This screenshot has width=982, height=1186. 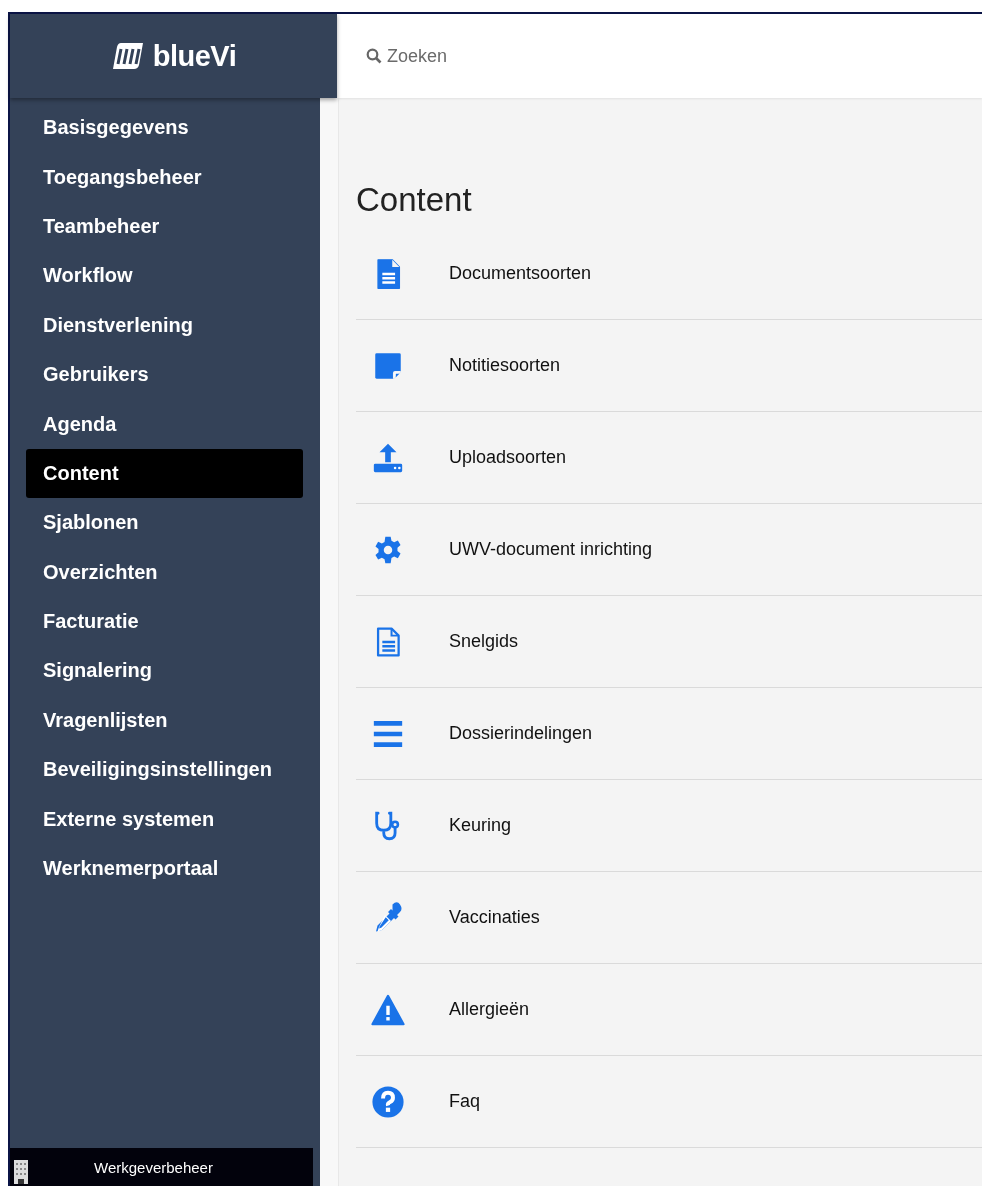 What do you see at coordinates (669, 734) in the screenshot?
I see `content-list-item: Dossierindelingen` at bounding box center [669, 734].